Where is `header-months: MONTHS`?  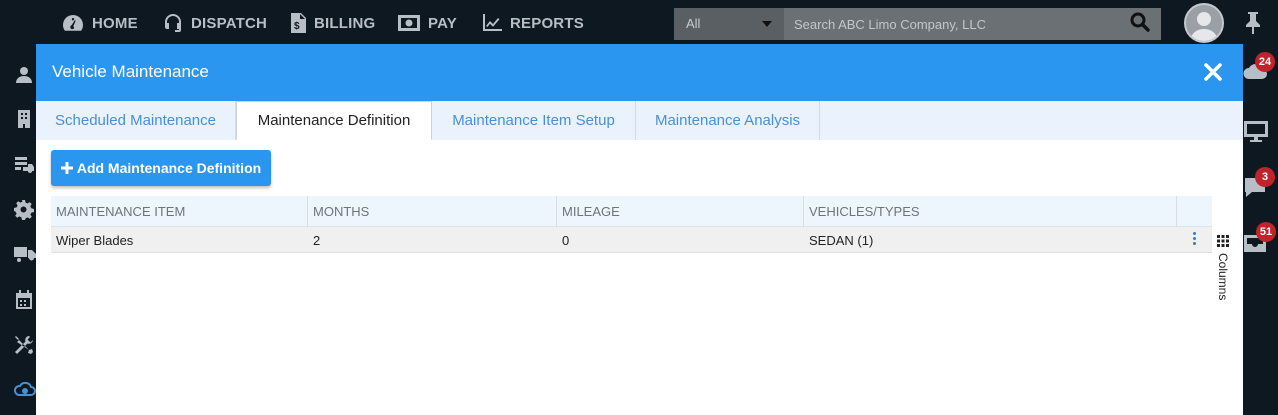
header-months: MONTHS is located at coordinates (432, 211).